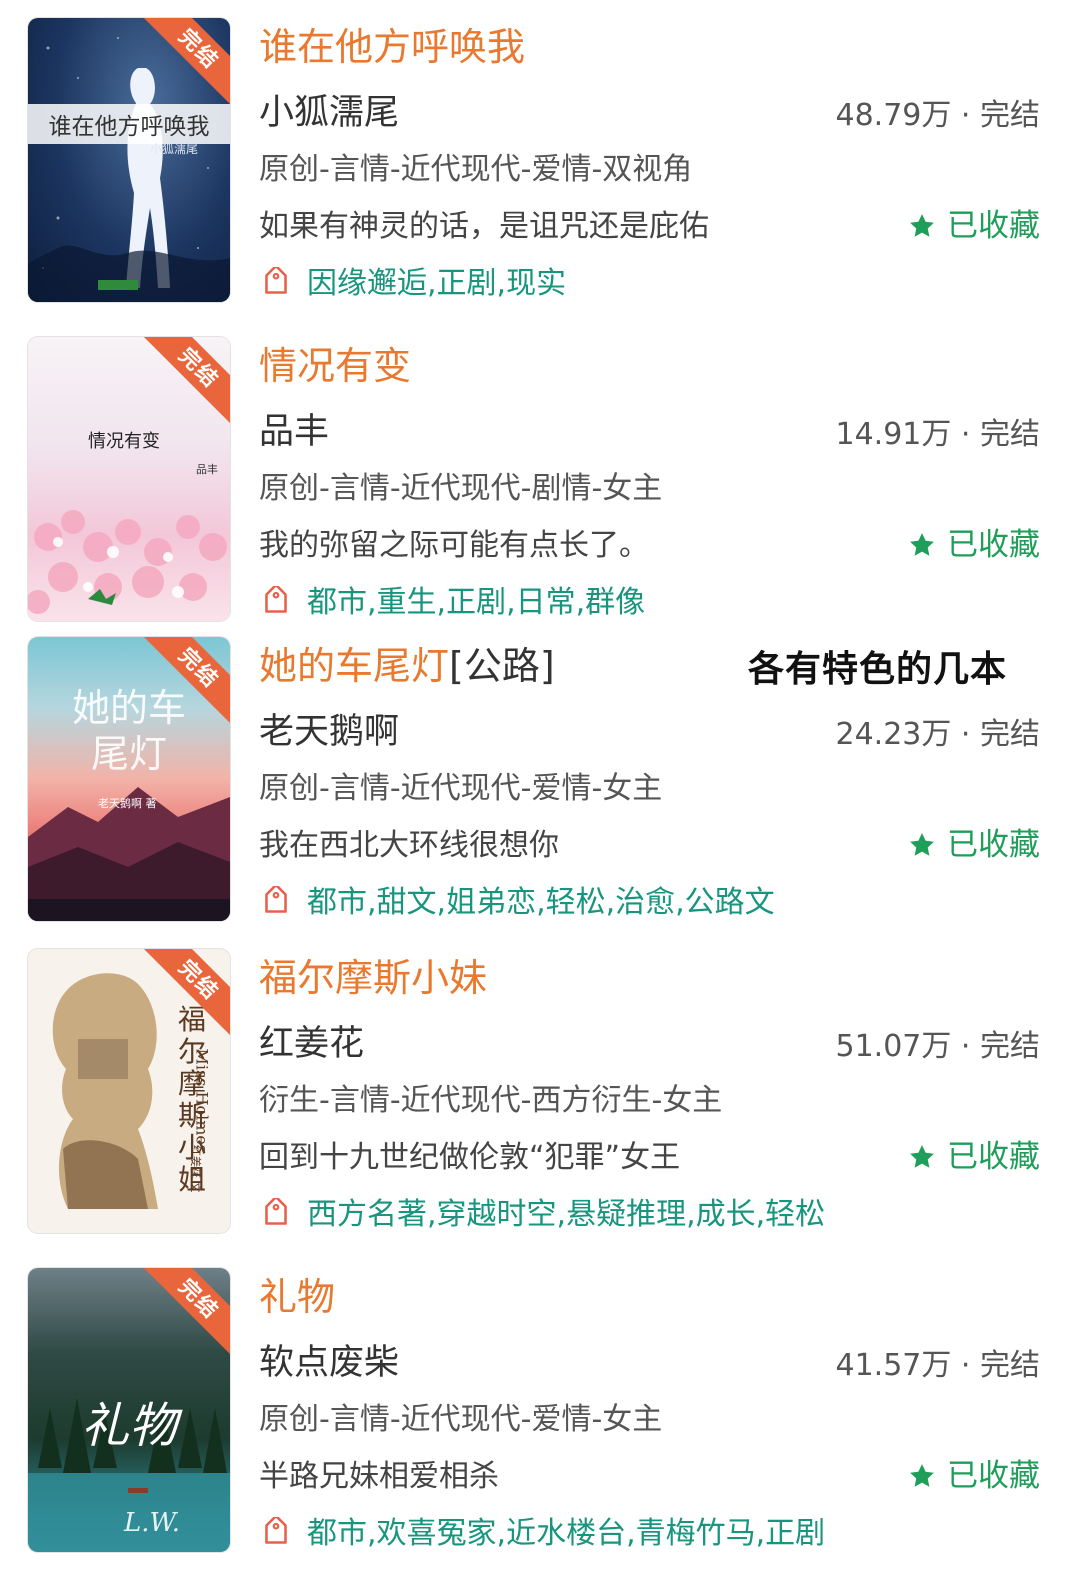  What do you see at coordinates (470, 1157) in the screenshot?
I see `book-intro: 回到十九世纪做伦敦“犯罪”女王` at bounding box center [470, 1157].